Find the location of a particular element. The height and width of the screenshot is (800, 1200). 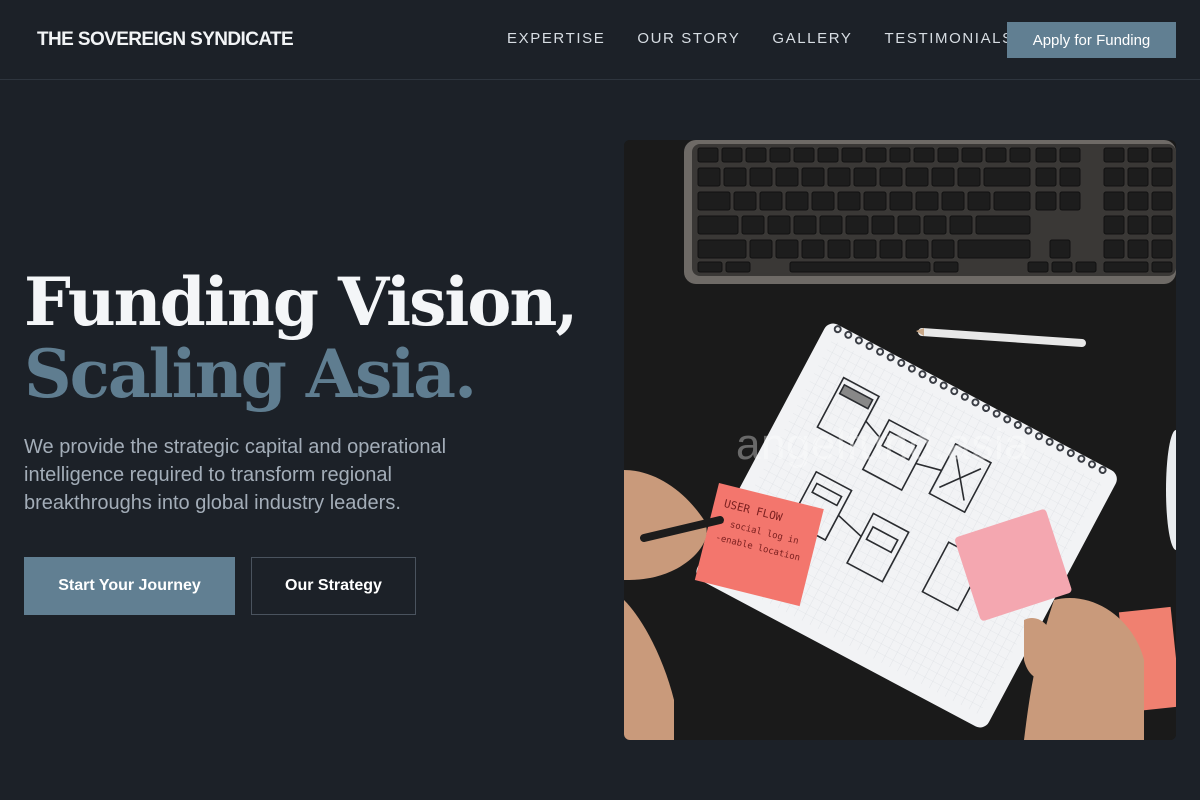

primary-nav: EXPERTISE OUR STORY GALLERY TESTIMONIALS is located at coordinates (776, 38).